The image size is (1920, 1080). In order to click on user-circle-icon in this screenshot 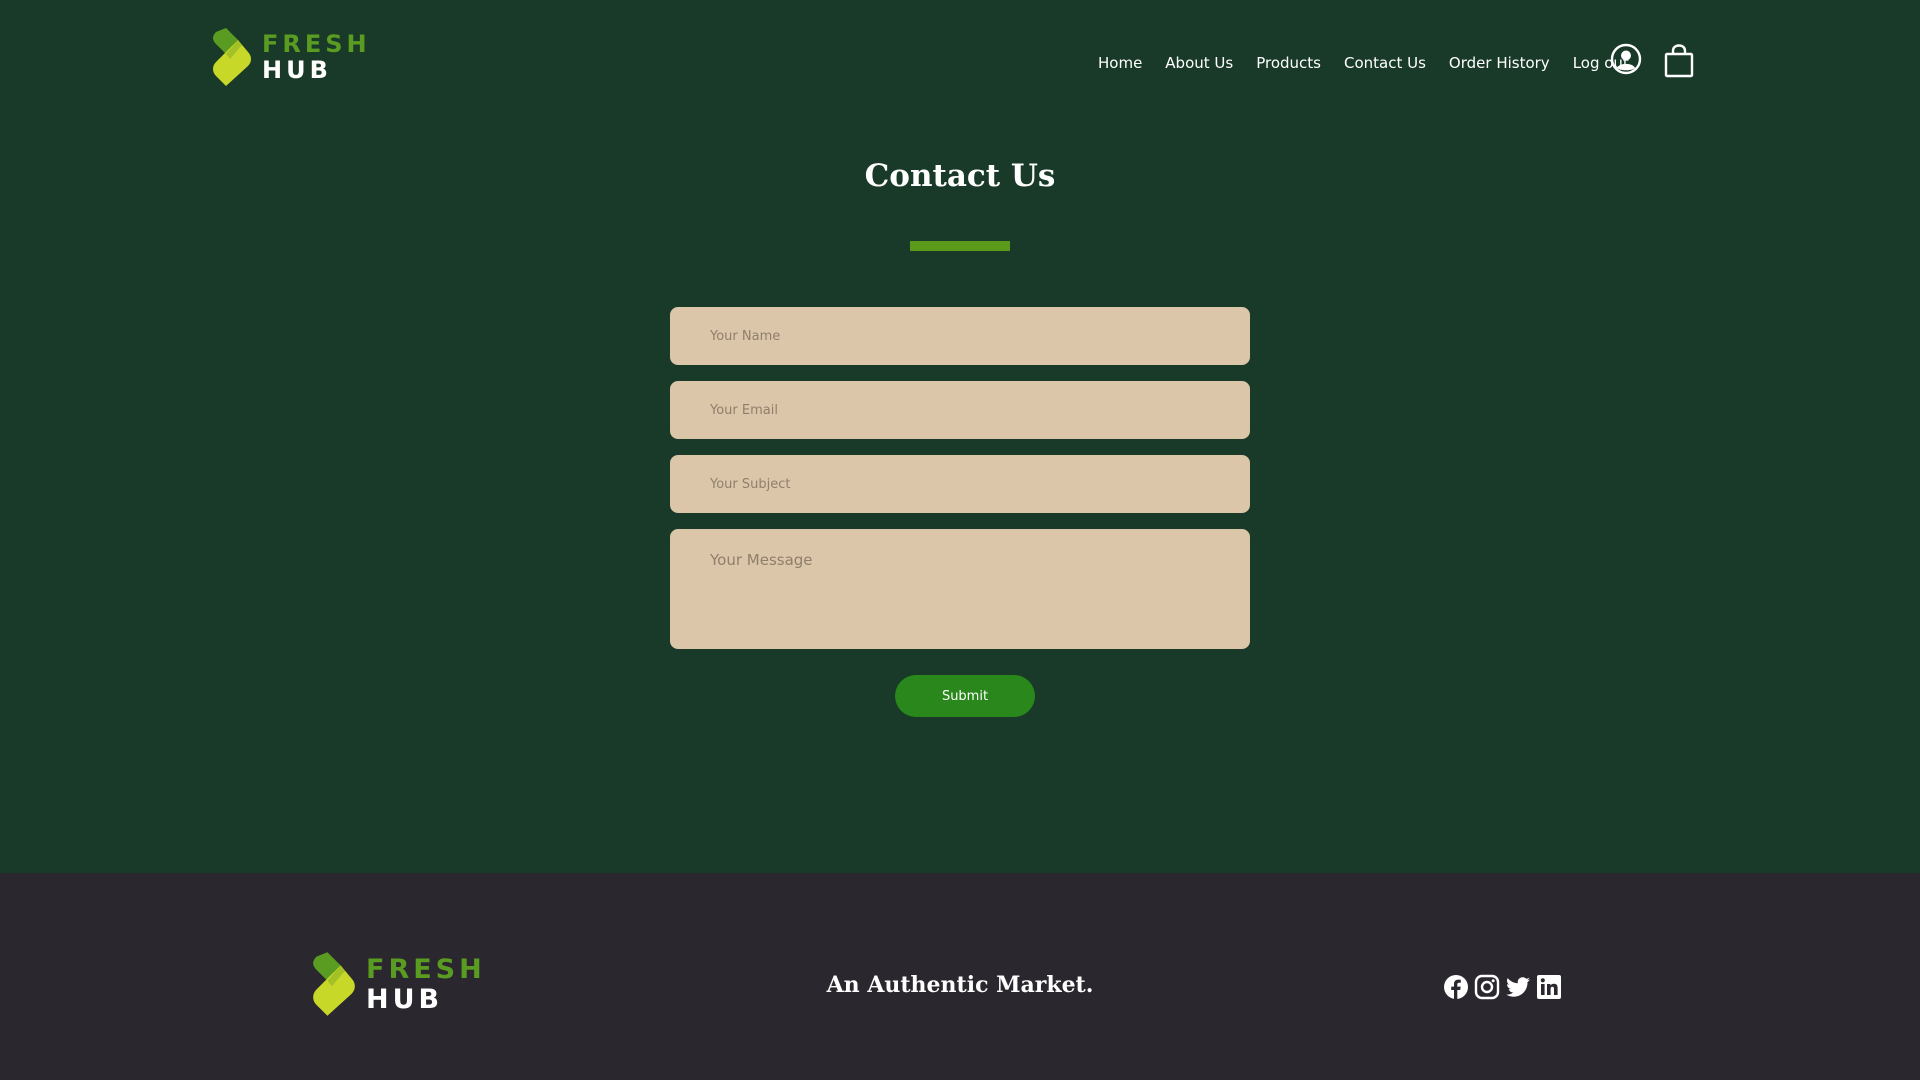, I will do `click(1626, 59)`.